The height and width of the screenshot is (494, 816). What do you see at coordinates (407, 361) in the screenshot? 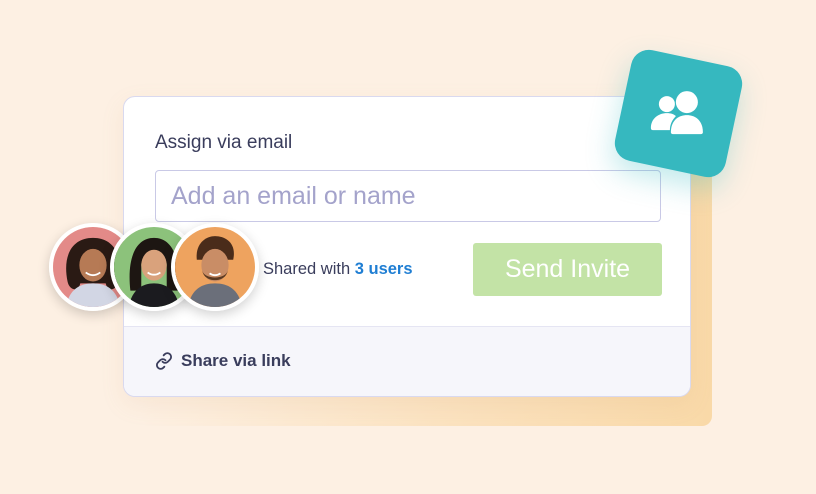
I see `card-footer: Share via link` at bounding box center [407, 361].